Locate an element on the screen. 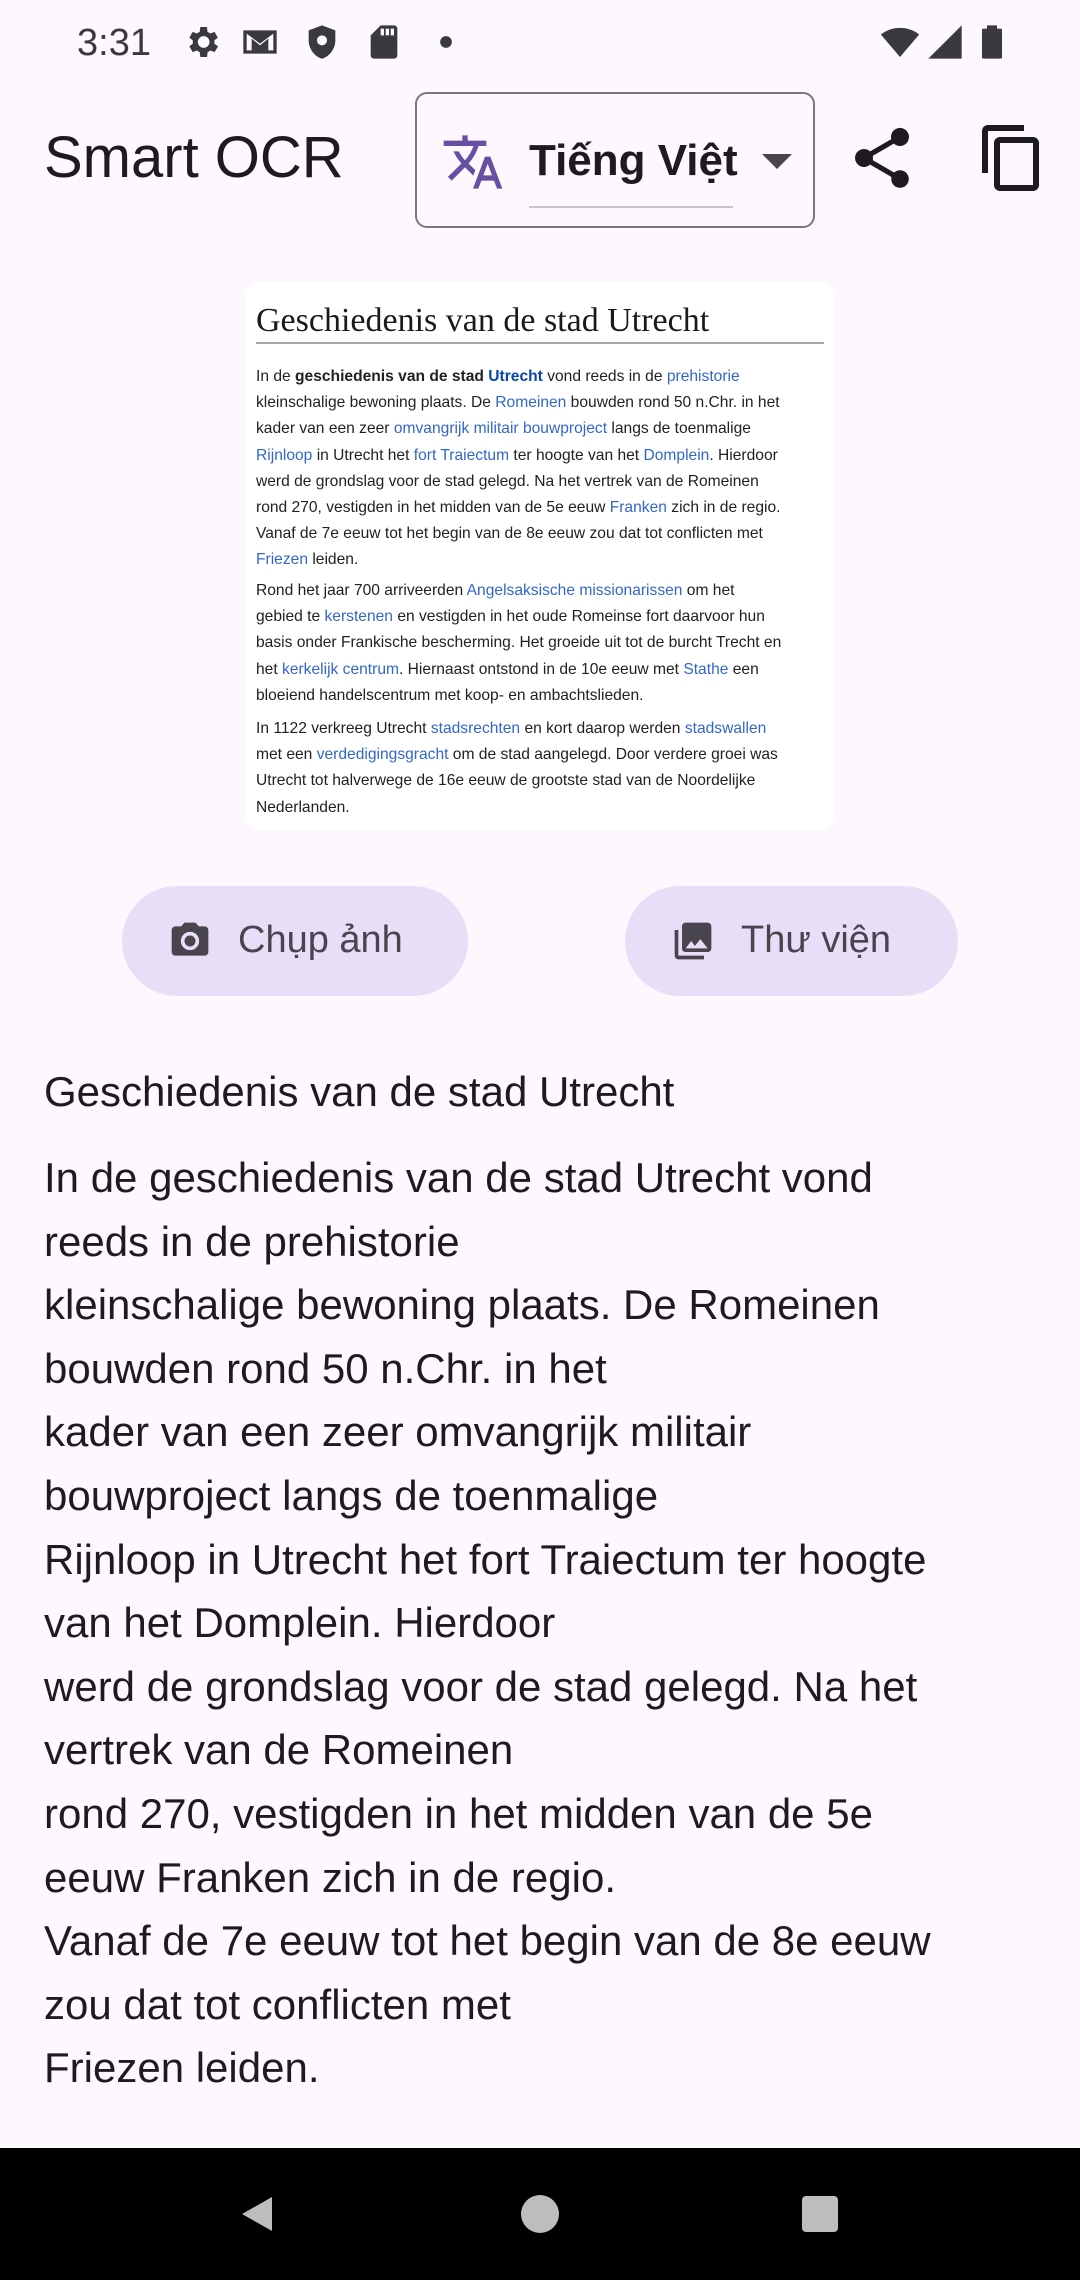  result-line: reeds in de prehistorie is located at coordinates (252, 1241).